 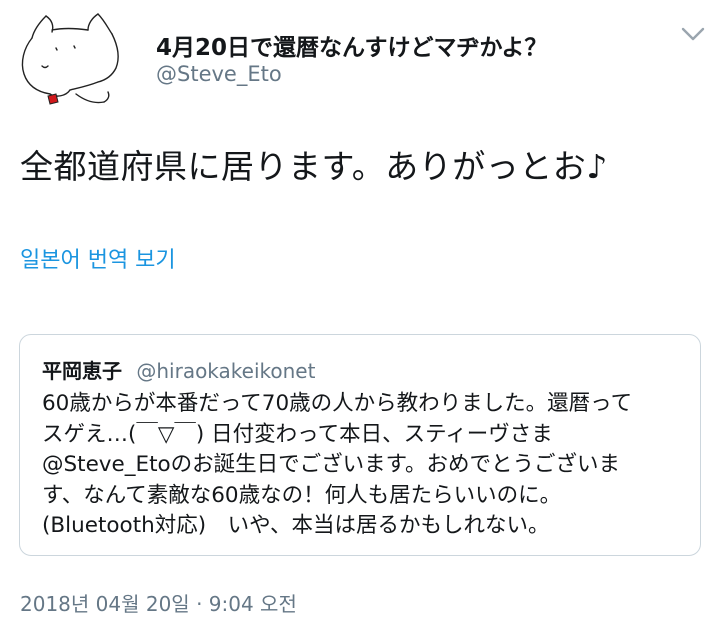 What do you see at coordinates (331, 464) in the screenshot?
I see `quoted-text-line: @Steve_Etoのお誕生日でございます。おめでとうございま` at bounding box center [331, 464].